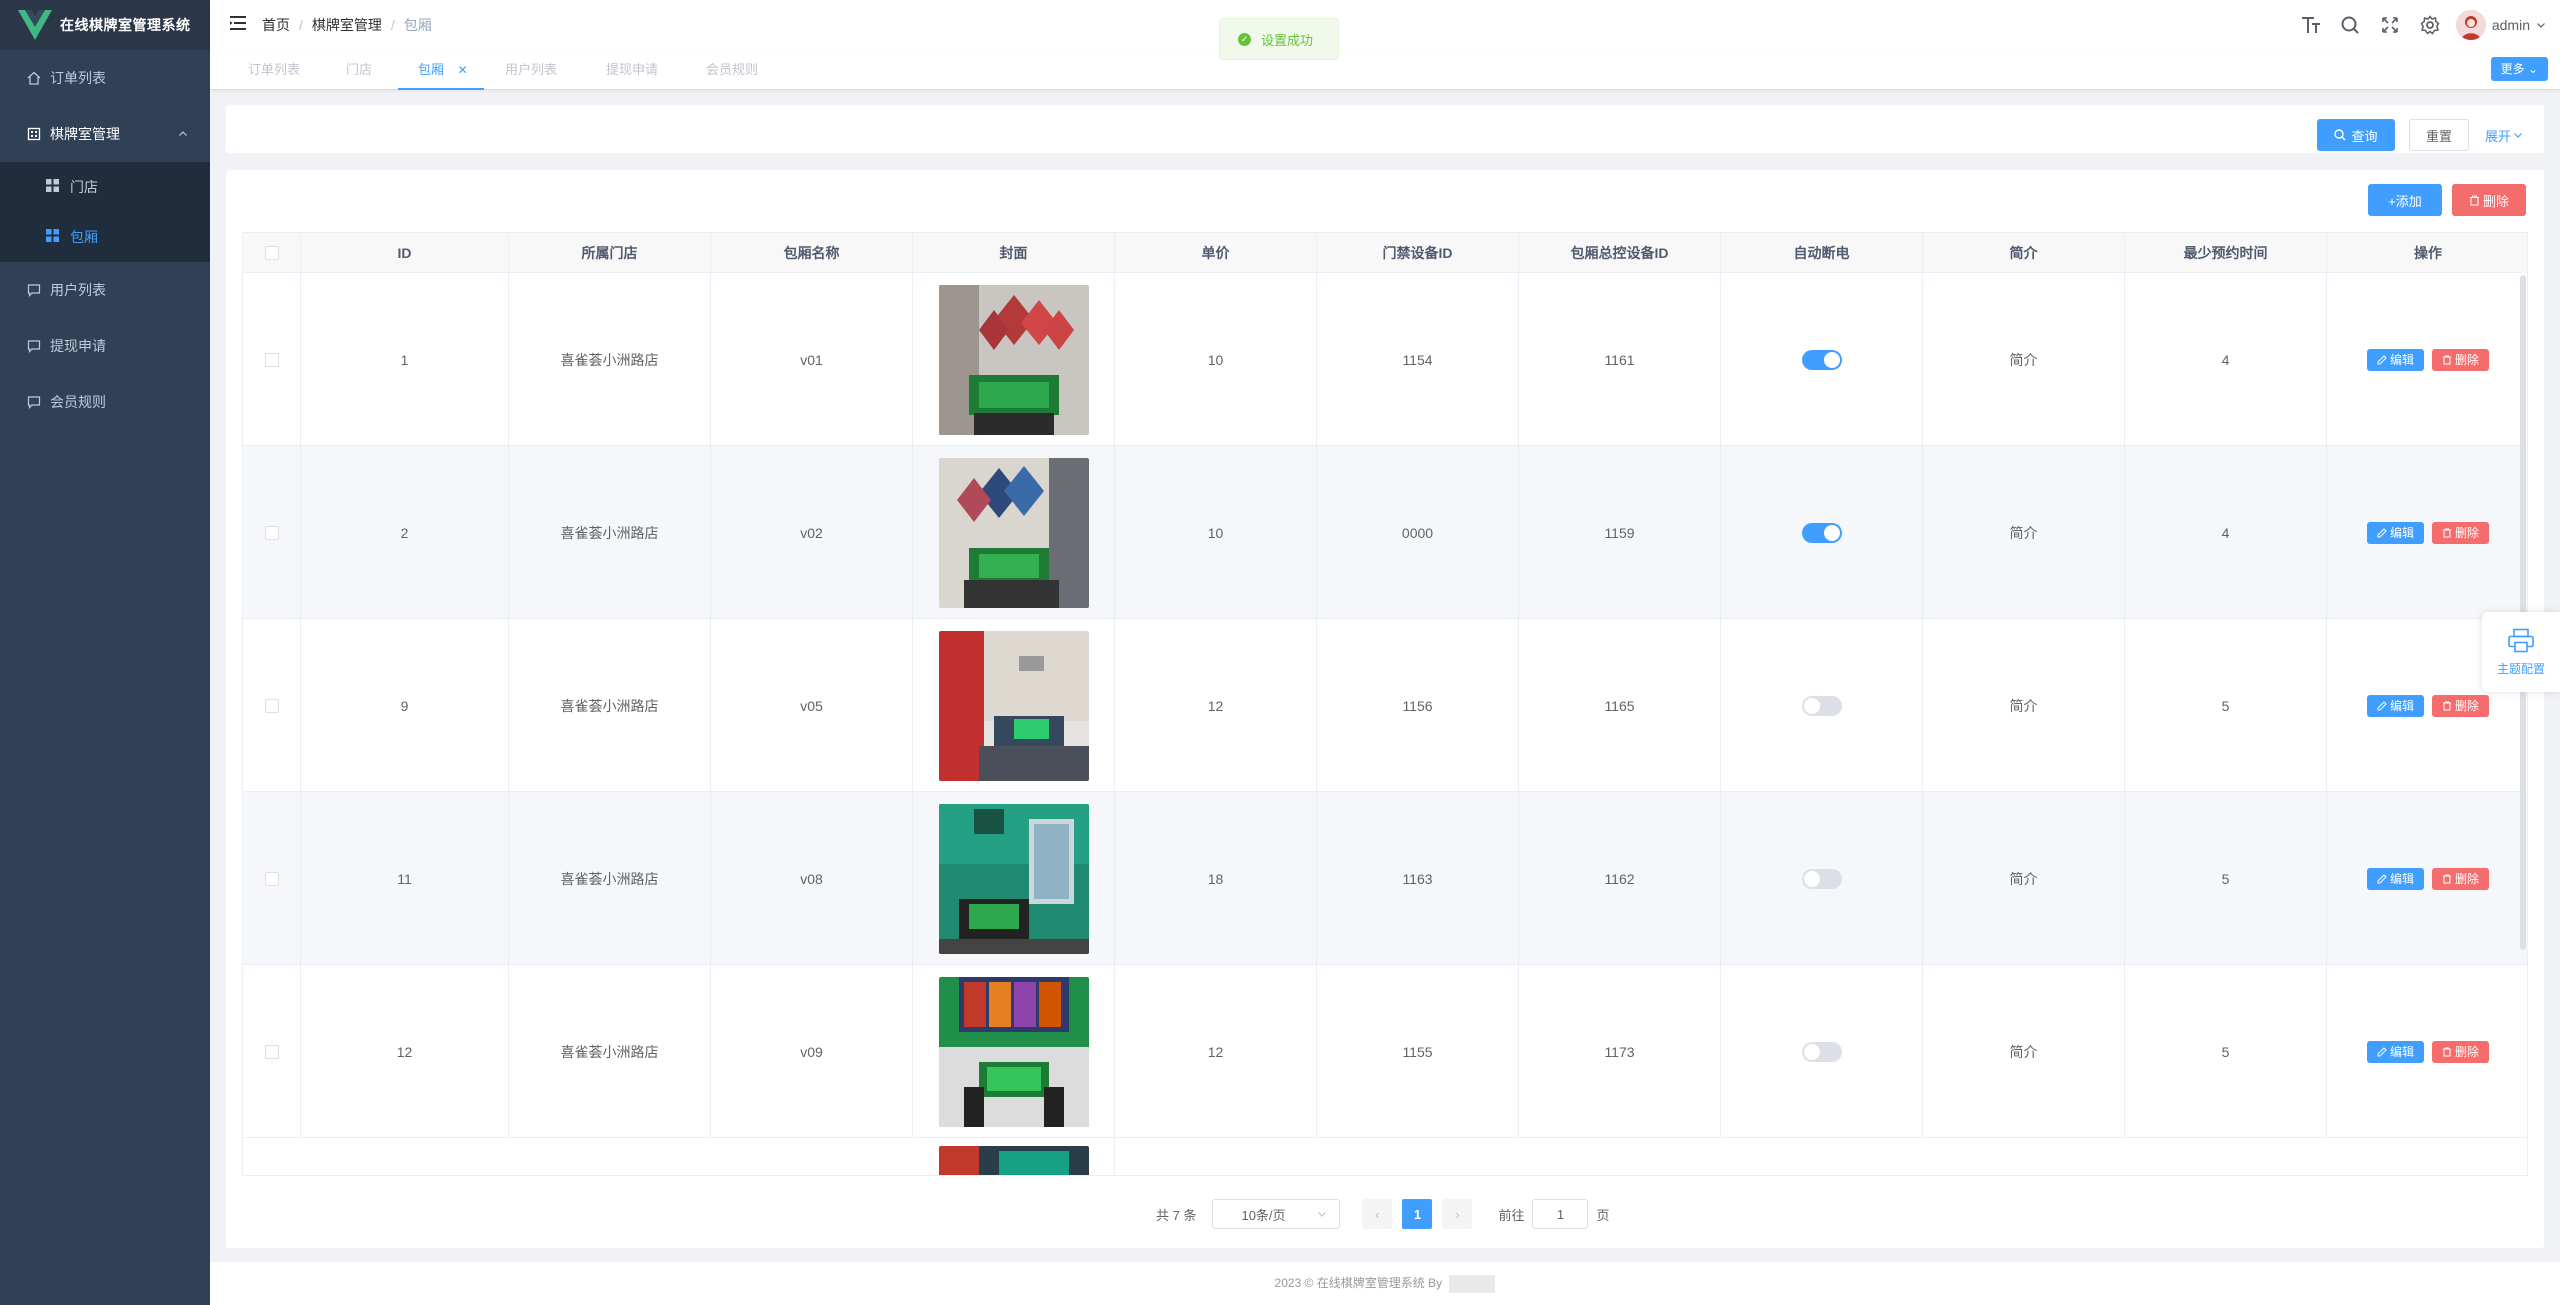 The height and width of the screenshot is (1305, 2560). Describe the element at coordinates (2489, 200) in the screenshot. I see `batch-delete-button: 删除` at that location.